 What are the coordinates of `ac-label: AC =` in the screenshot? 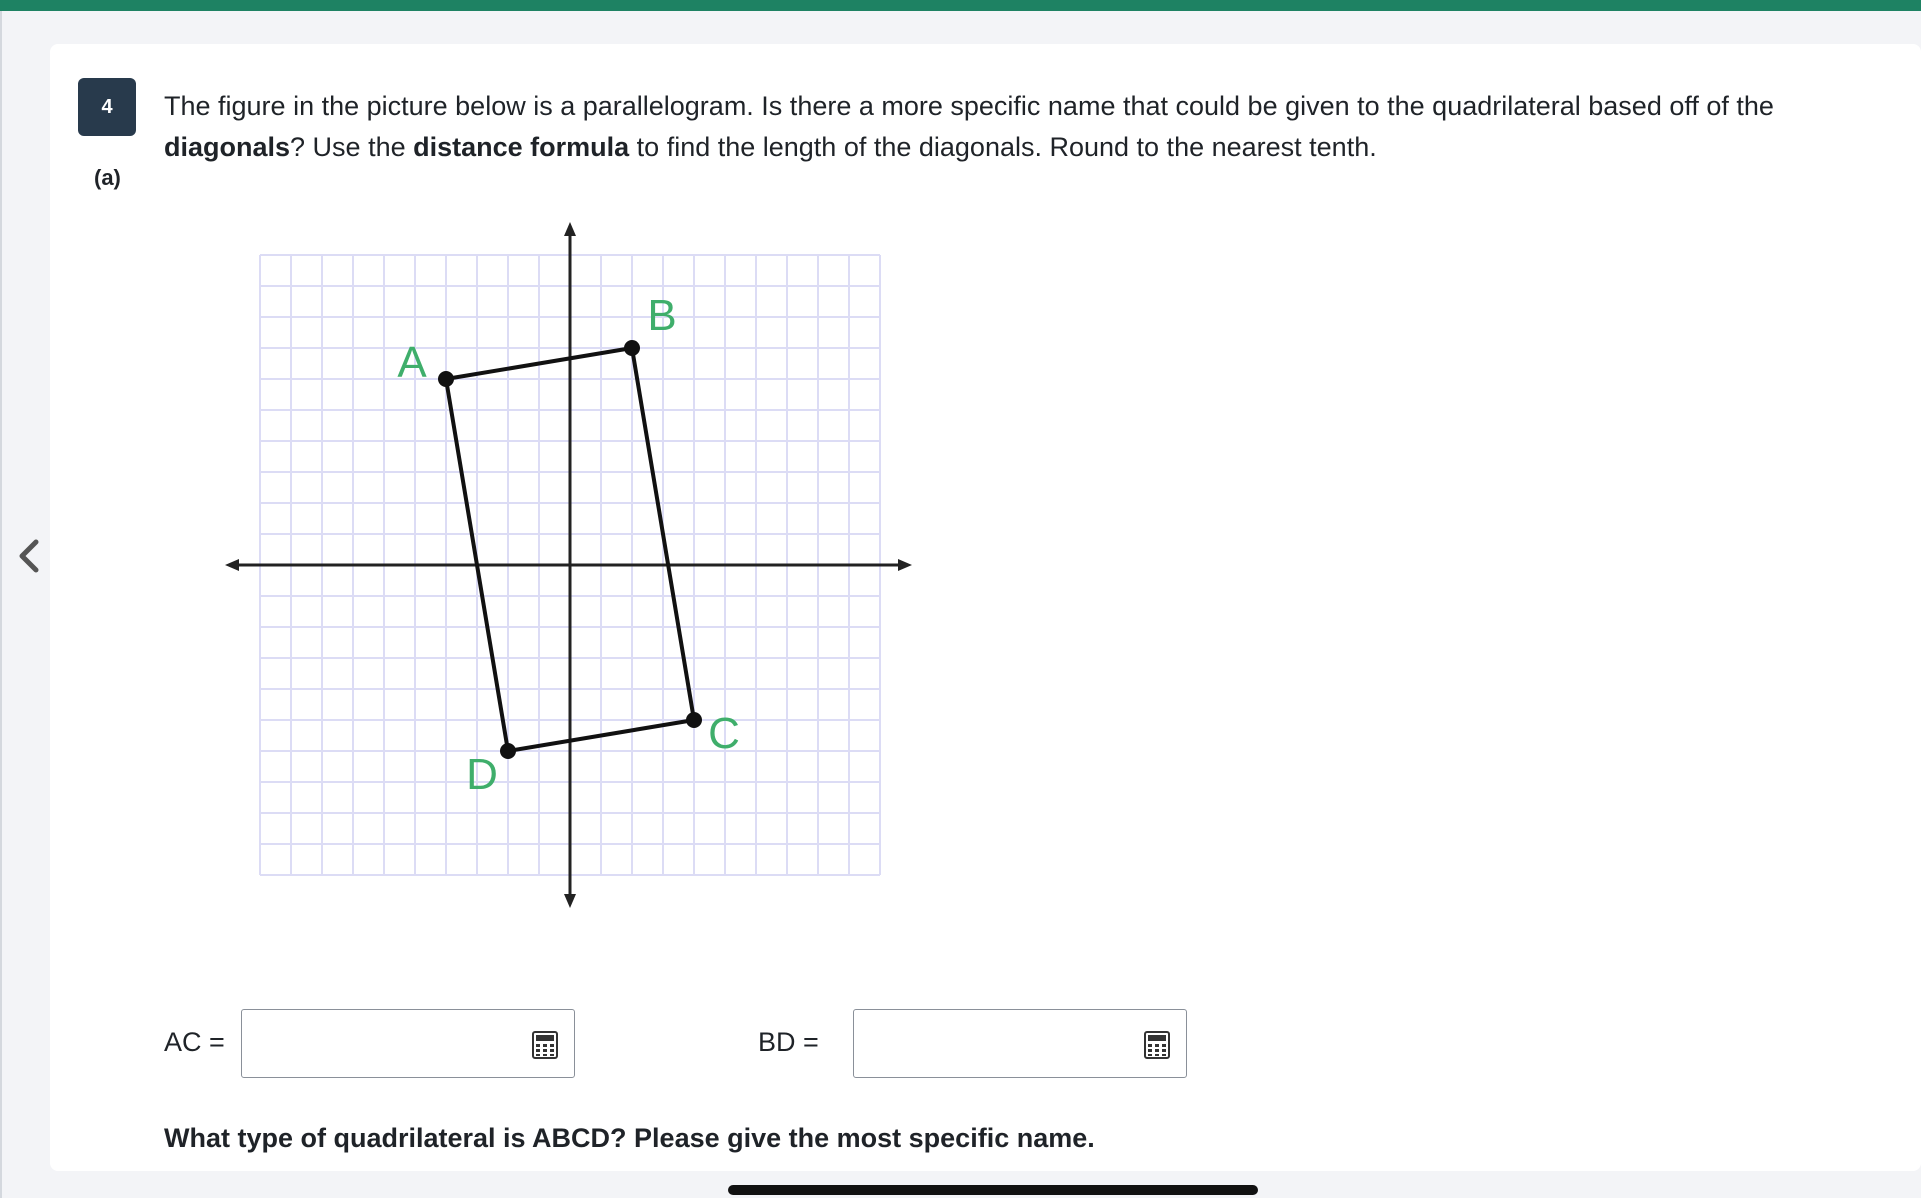 It's located at (194, 1042).